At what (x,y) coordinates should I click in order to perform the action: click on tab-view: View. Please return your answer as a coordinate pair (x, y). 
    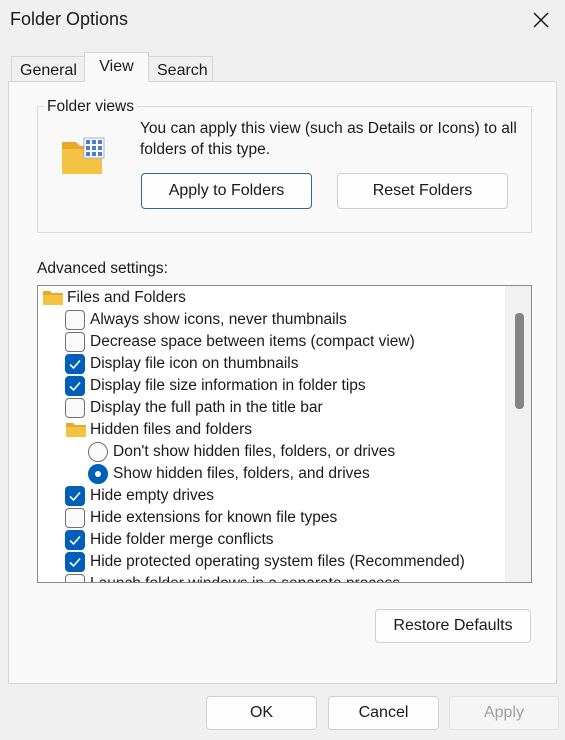
    Looking at the image, I should click on (116, 67).